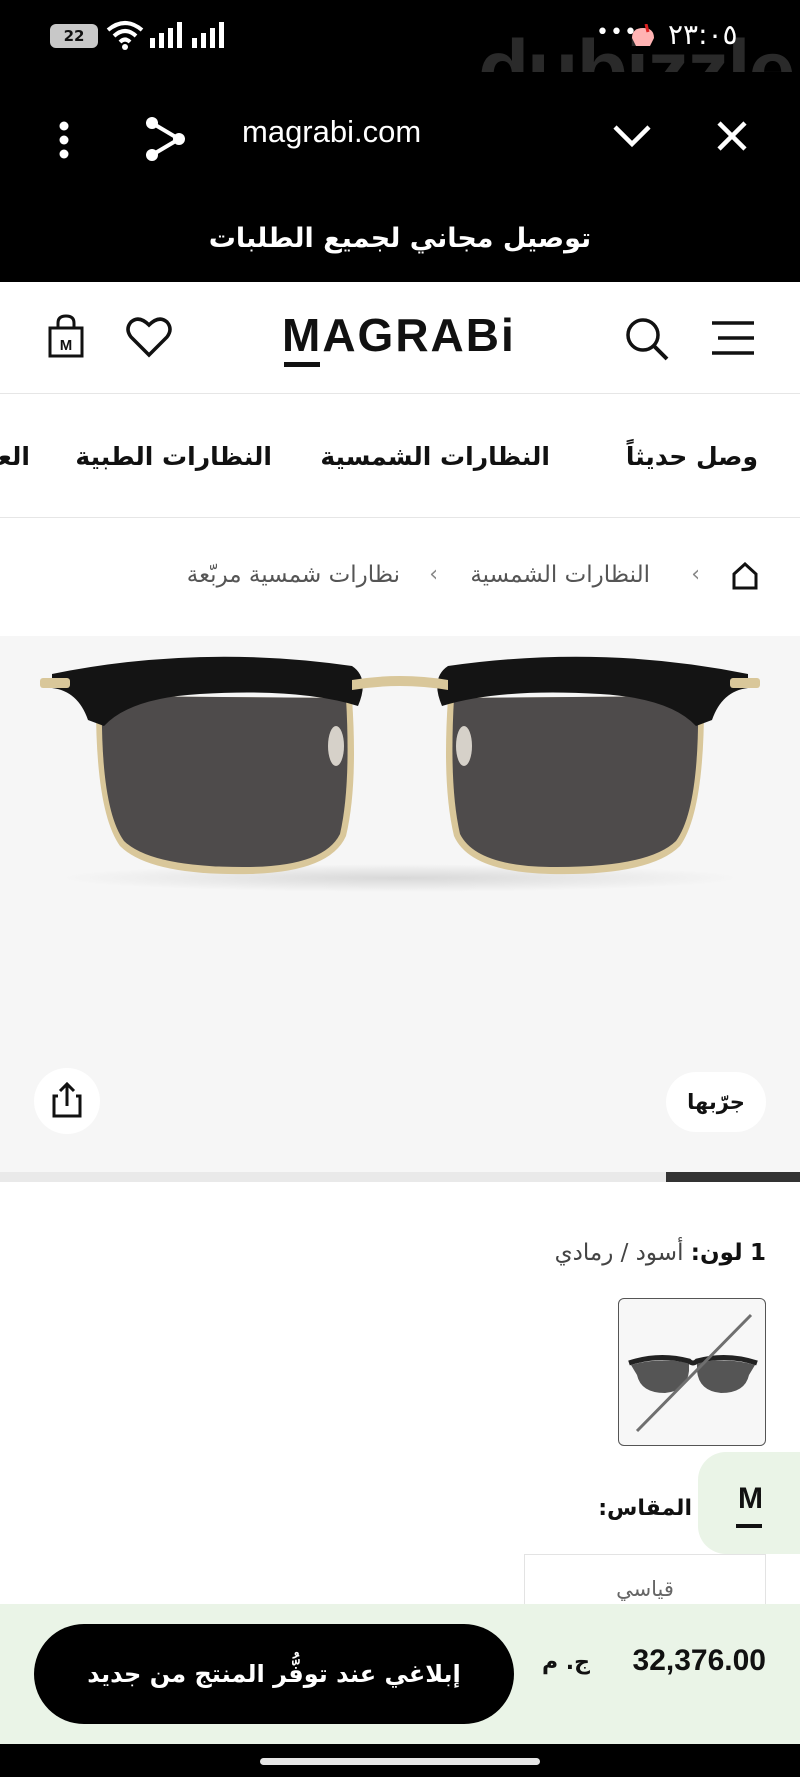 The height and width of the screenshot is (1777, 800). I want to click on notify-when-available-button: إبلاغي عند توفُّر المنتج من جديد, so click(274, 1674).